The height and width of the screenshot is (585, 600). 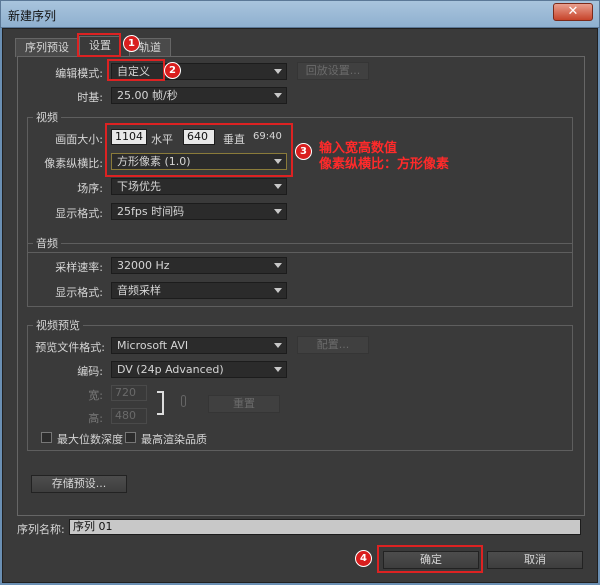 I want to click on annotation-box-ok, so click(x=430, y=559).